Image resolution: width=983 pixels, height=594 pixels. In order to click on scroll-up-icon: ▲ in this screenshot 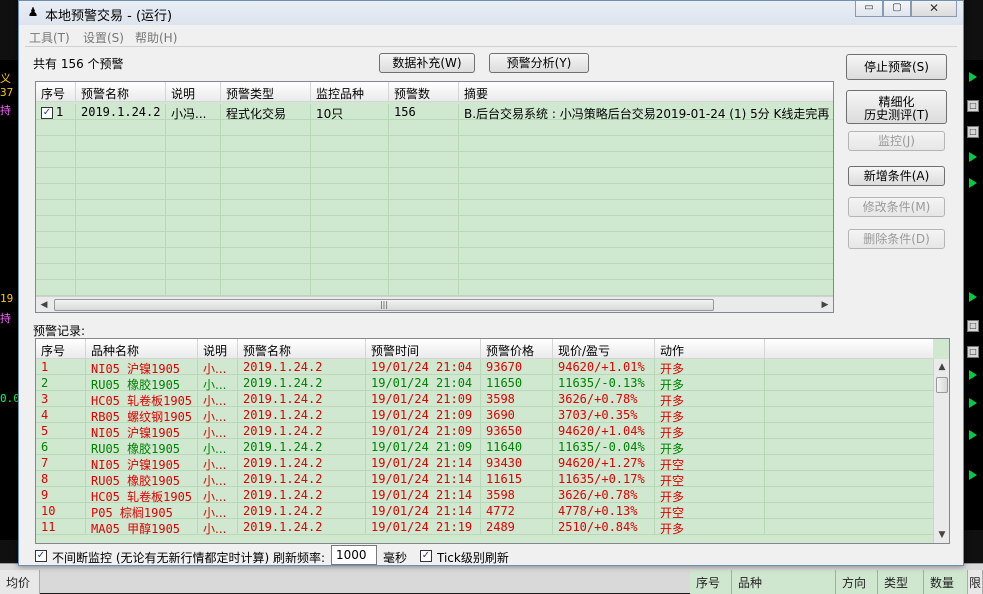, I will do `click(941, 367)`.